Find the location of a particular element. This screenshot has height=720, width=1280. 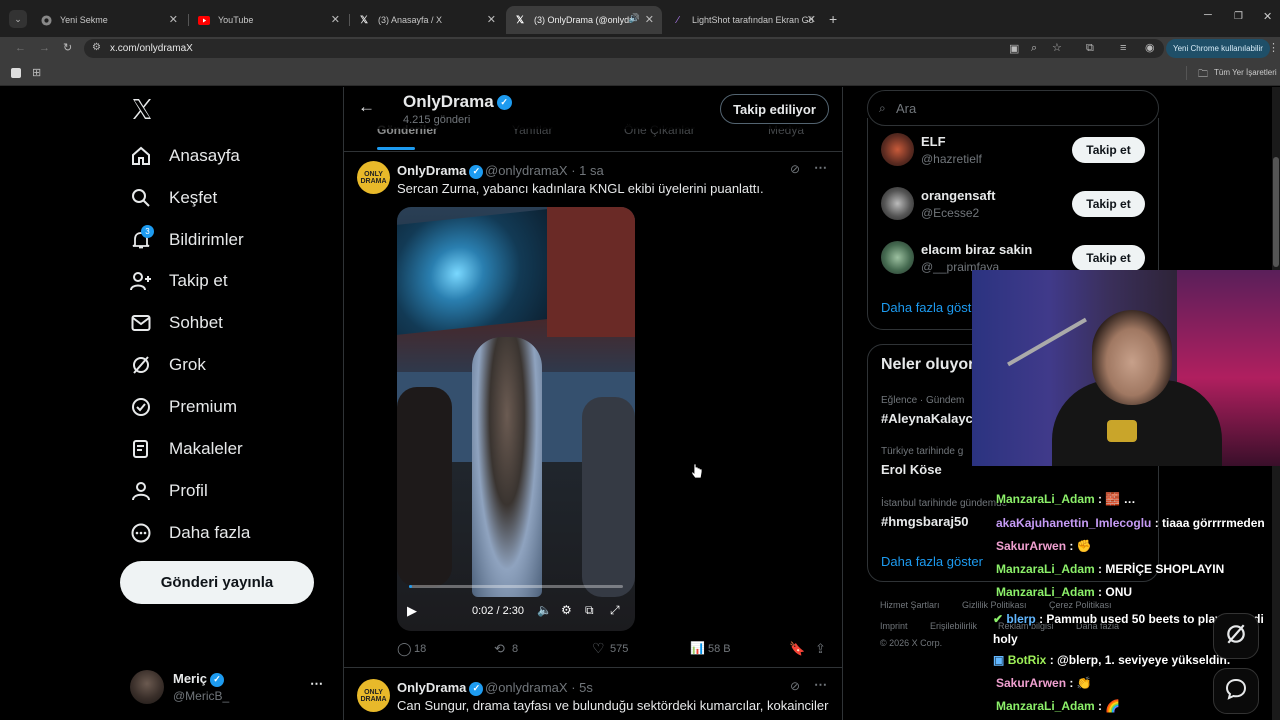

apps-icon is located at coordinates (16, 73).